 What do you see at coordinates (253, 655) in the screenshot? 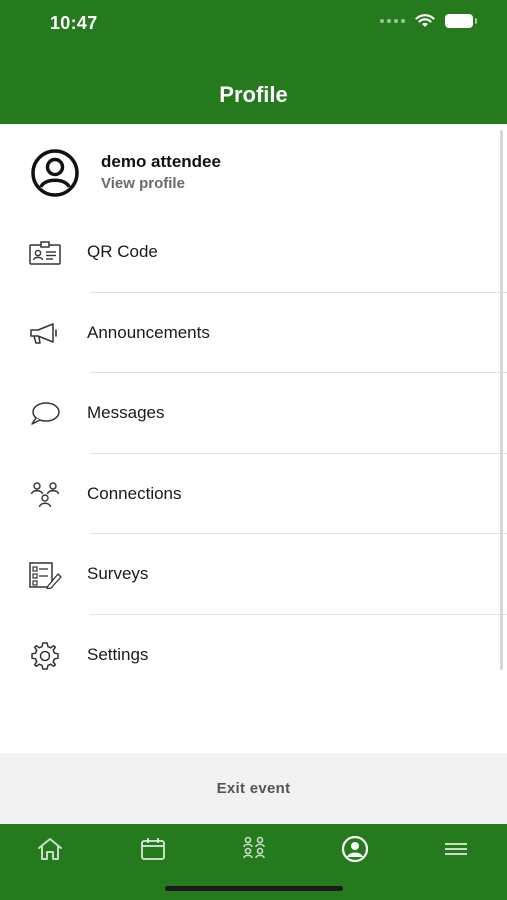
I see `menu-item-settings: Settings` at bounding box center [253, 655].